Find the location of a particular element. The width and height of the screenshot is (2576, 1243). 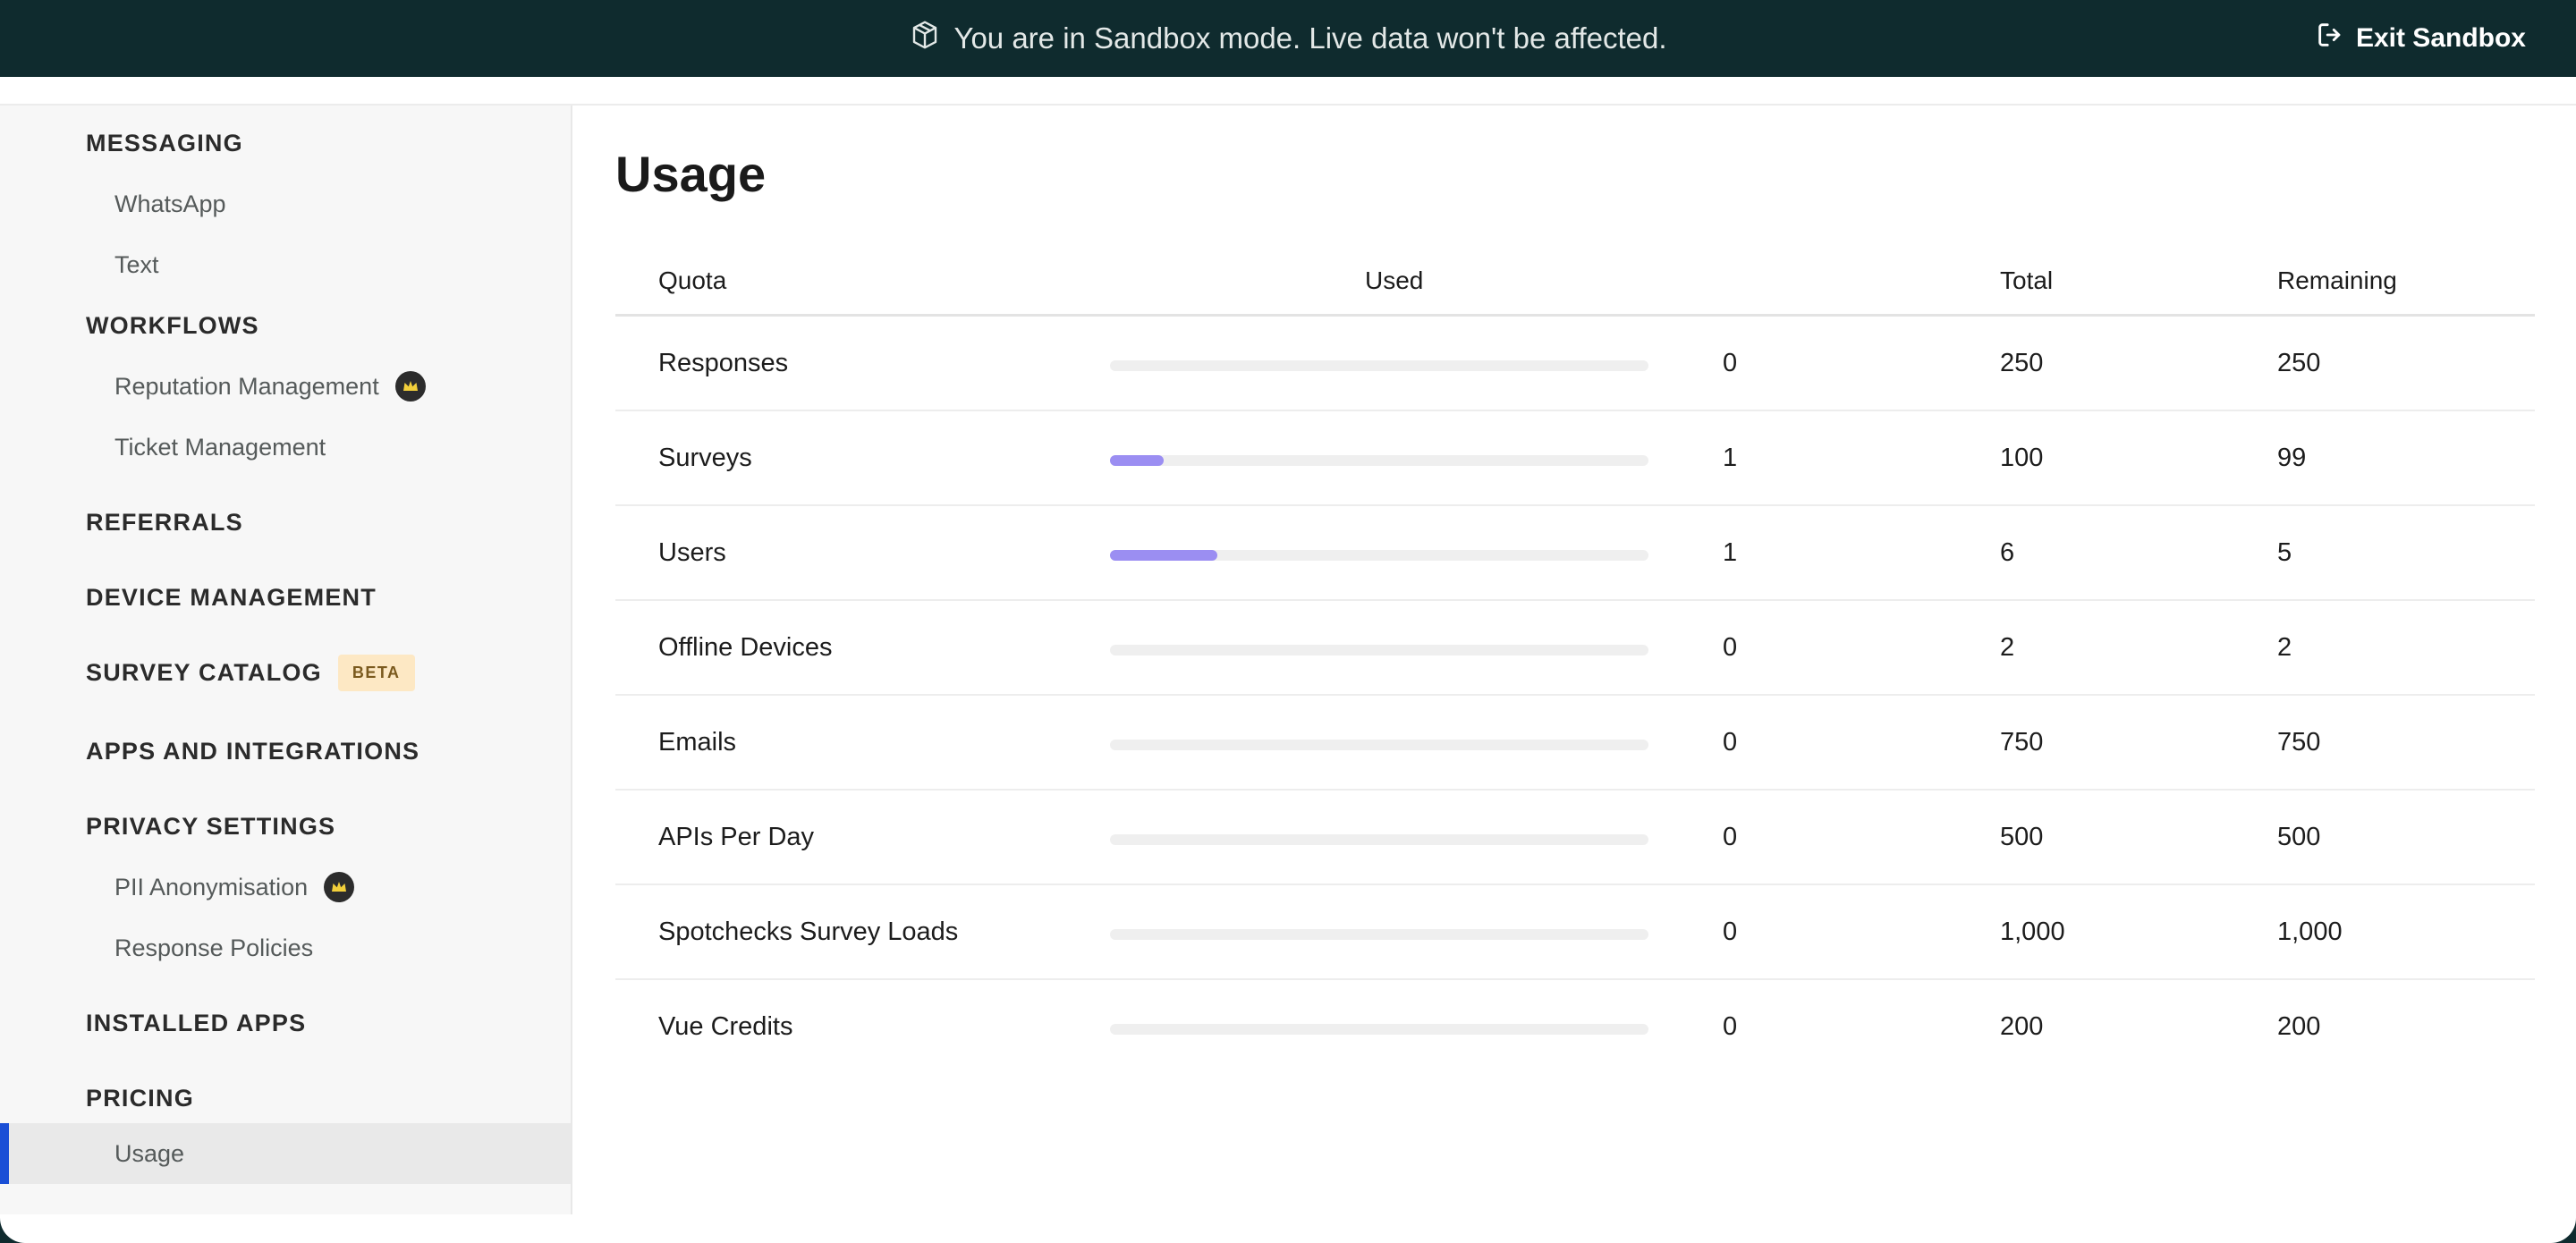

total-value: 100 is located at coordinates (2022, 458).